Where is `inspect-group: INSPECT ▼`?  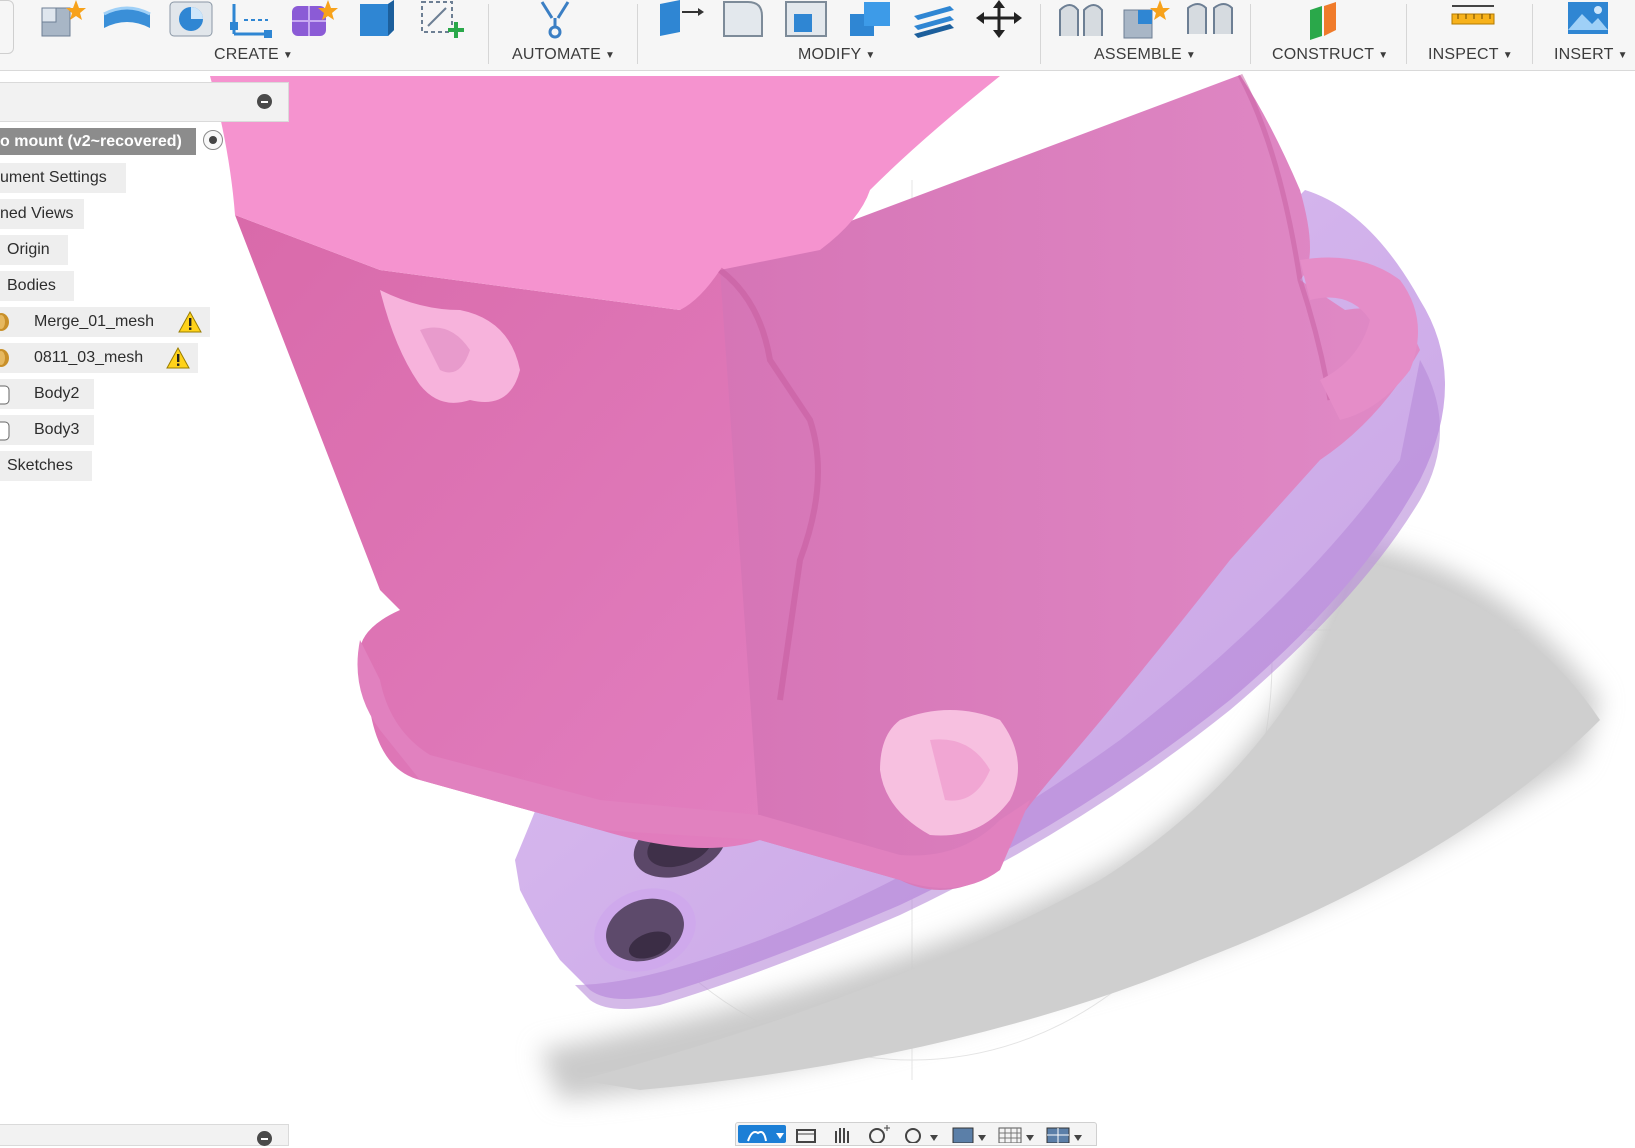
inspect-group: INSPECT ▼ is located at coordinates (1470, 35).